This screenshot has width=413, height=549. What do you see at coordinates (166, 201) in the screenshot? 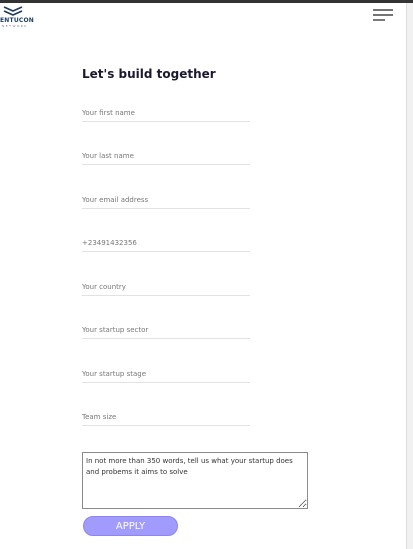
I see `email-input` at bounding box center [166, 201].